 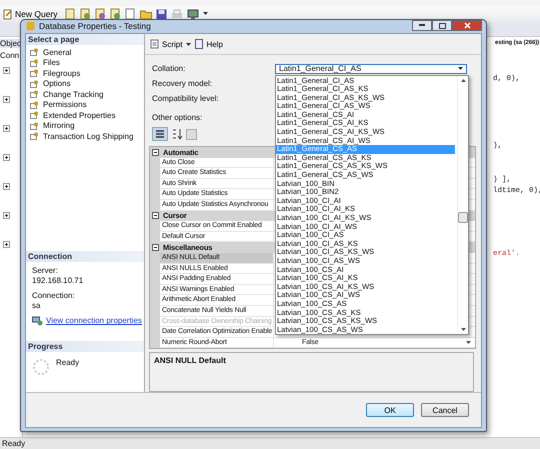 I want to click on page-item: Permissions, so click(x=65, y=105).